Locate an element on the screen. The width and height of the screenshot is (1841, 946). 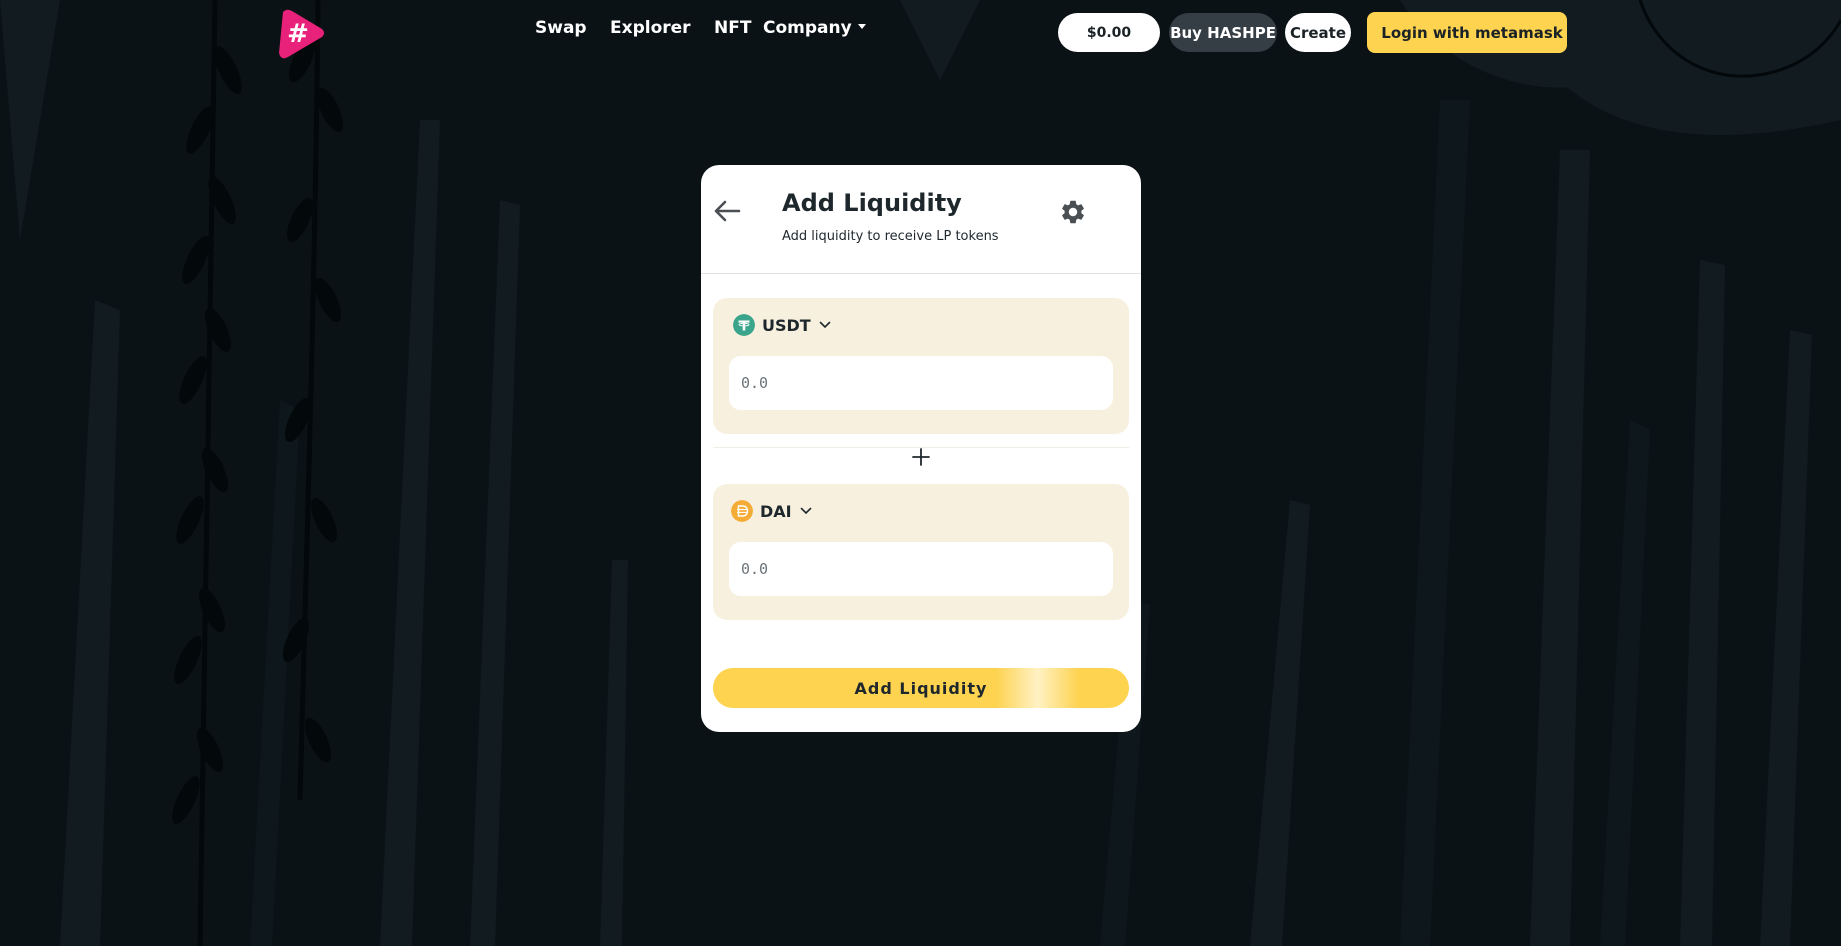
add-liquidity-button: Add Liquidity is located at coordinates (921, 688).